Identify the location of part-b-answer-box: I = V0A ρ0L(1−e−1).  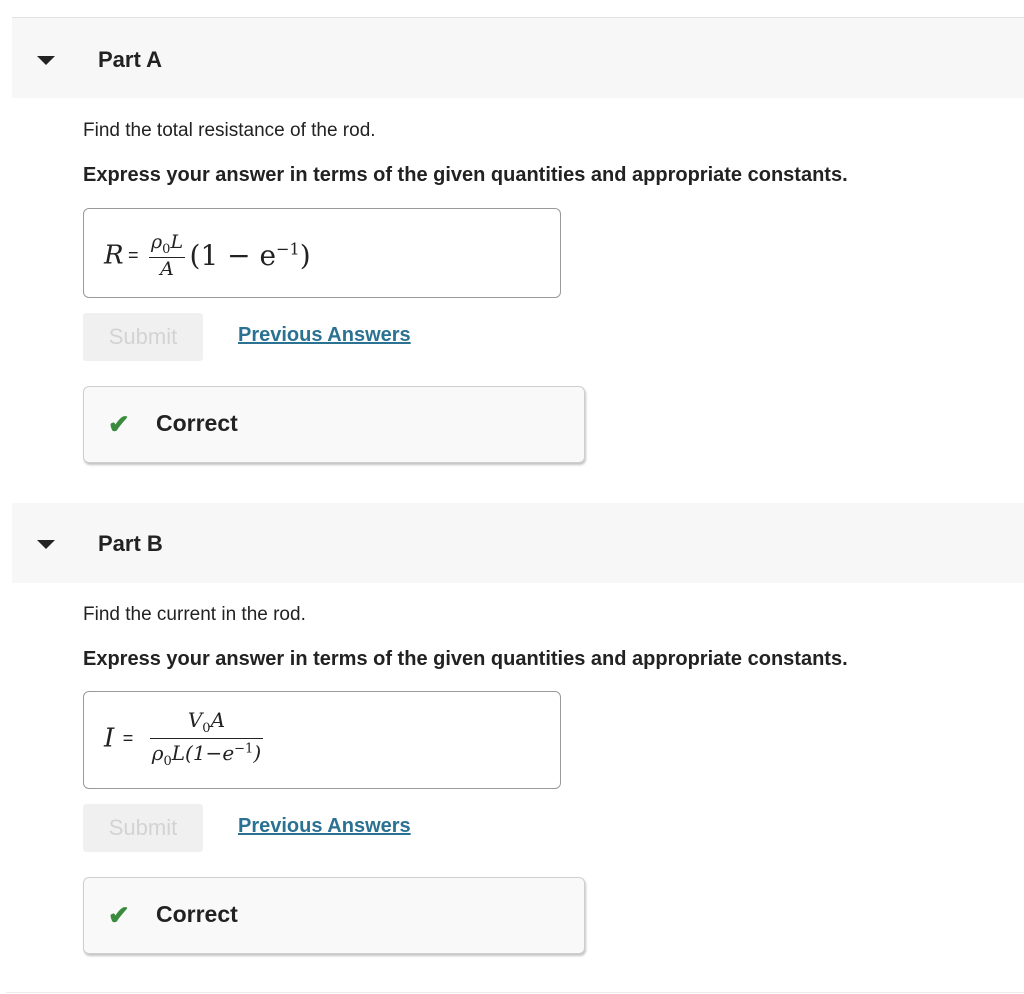
(322, 740).